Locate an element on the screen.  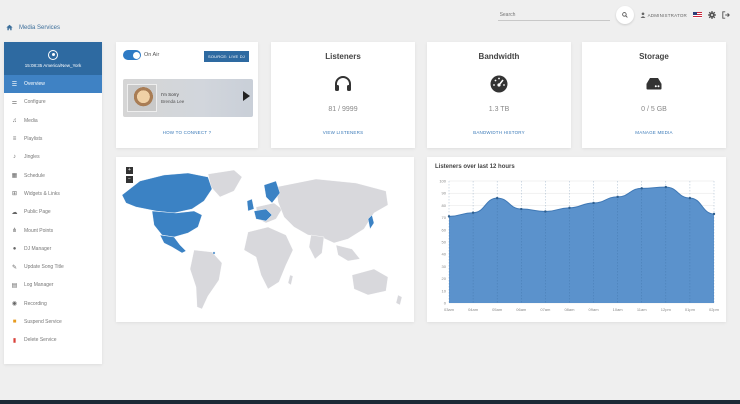
sidebar-item-widgets-links: ⊞ Widgets & Links is located at coordinates (53, 194).